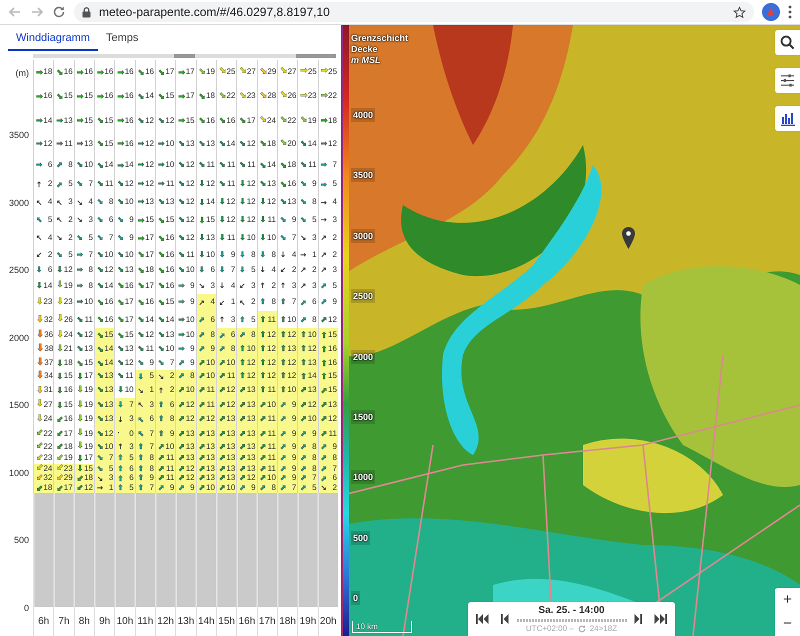  Describe the element at coordinates (144, 621) in the screenshot. I see `hour-label: 11h` at that location.